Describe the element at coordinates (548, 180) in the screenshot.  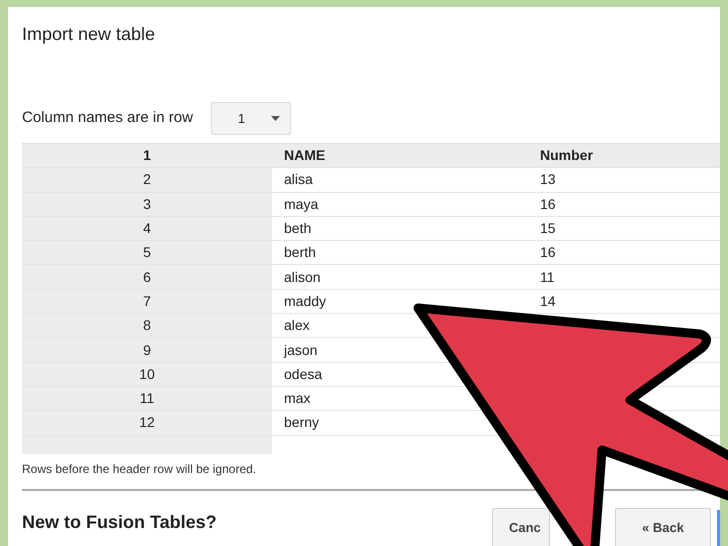
I see `table-cell-text: 13` at that location.